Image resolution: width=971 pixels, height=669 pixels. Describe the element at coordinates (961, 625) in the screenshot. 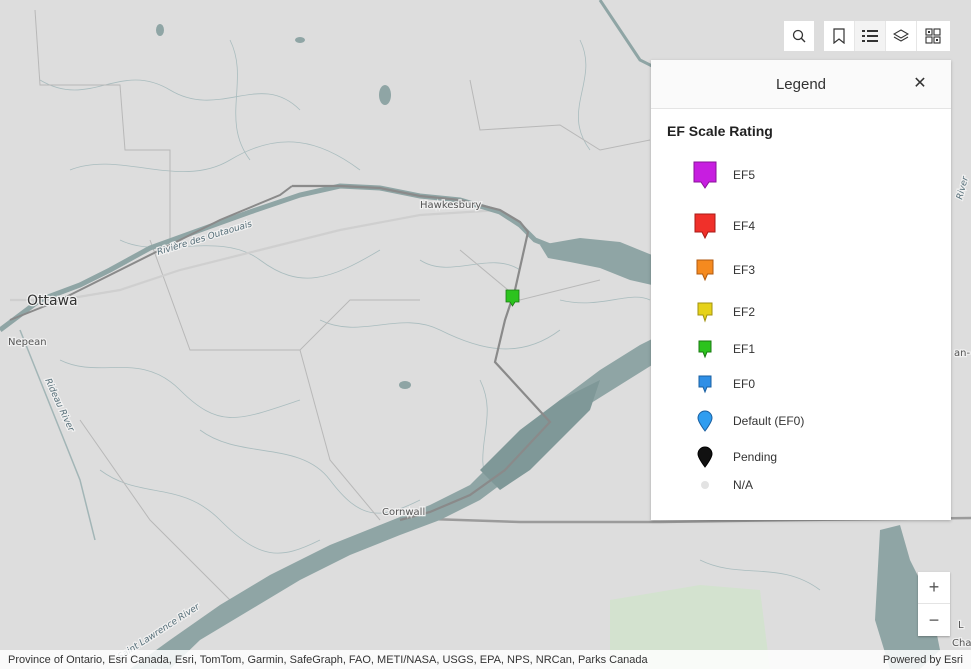

I see `label-edge-l: L` at that location.